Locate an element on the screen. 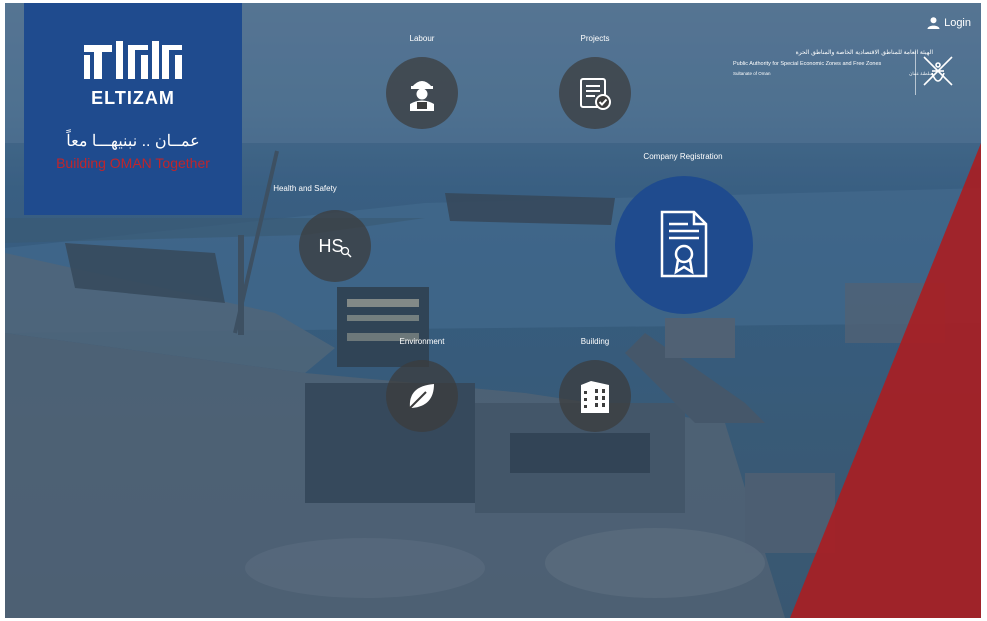 The width and height of the screenshot is (987, 621). environment-circle is located at coordinates (422, 396).